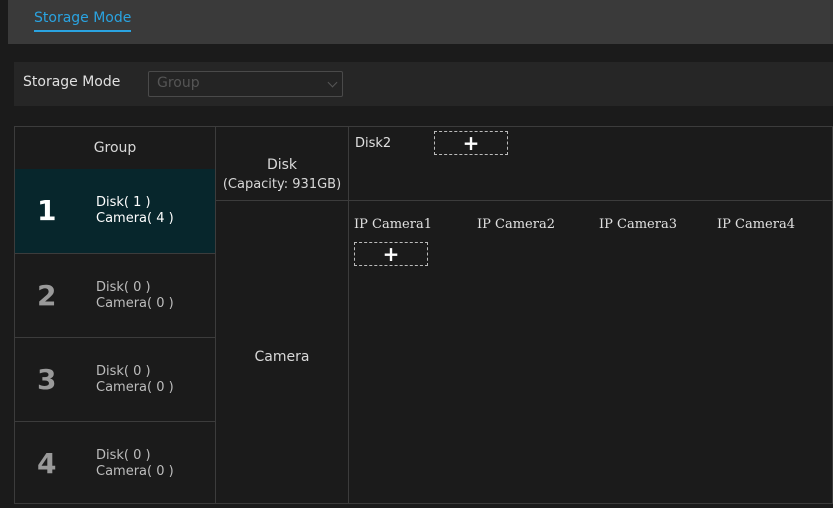 Image resolution: width=833 pixels, height=508 pixels. I want to click on disk-name: Disk2, so click(373, 143).